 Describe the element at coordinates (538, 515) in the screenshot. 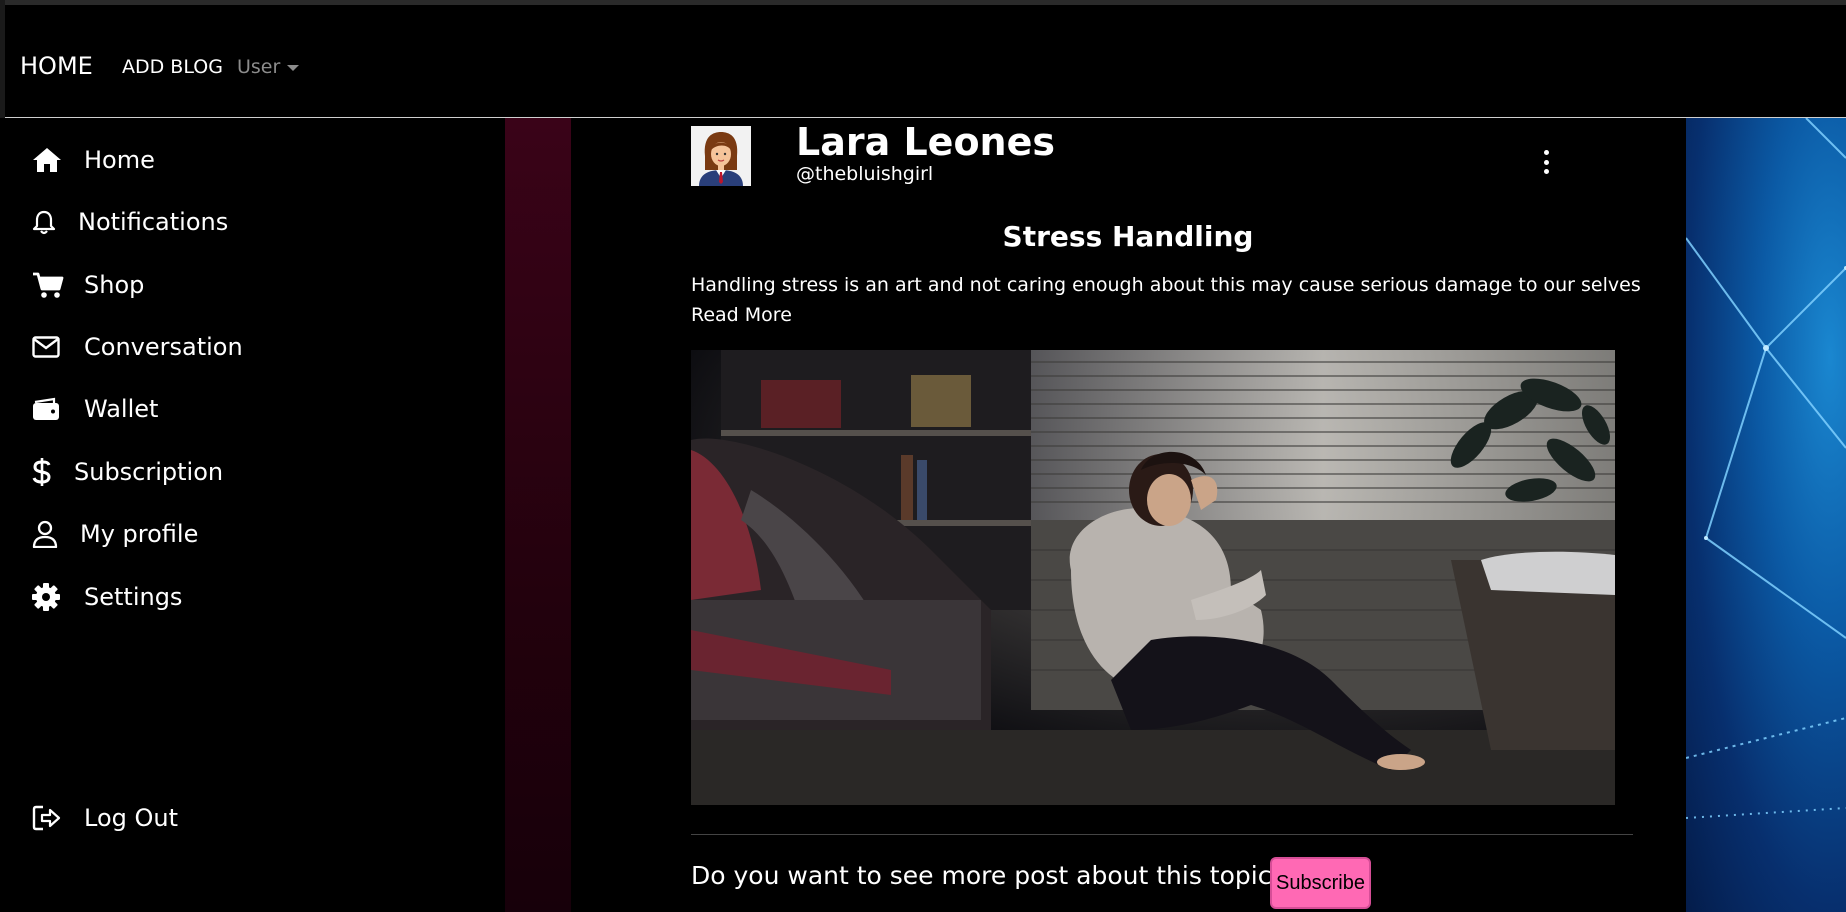

I see `background-gradient` at that location.